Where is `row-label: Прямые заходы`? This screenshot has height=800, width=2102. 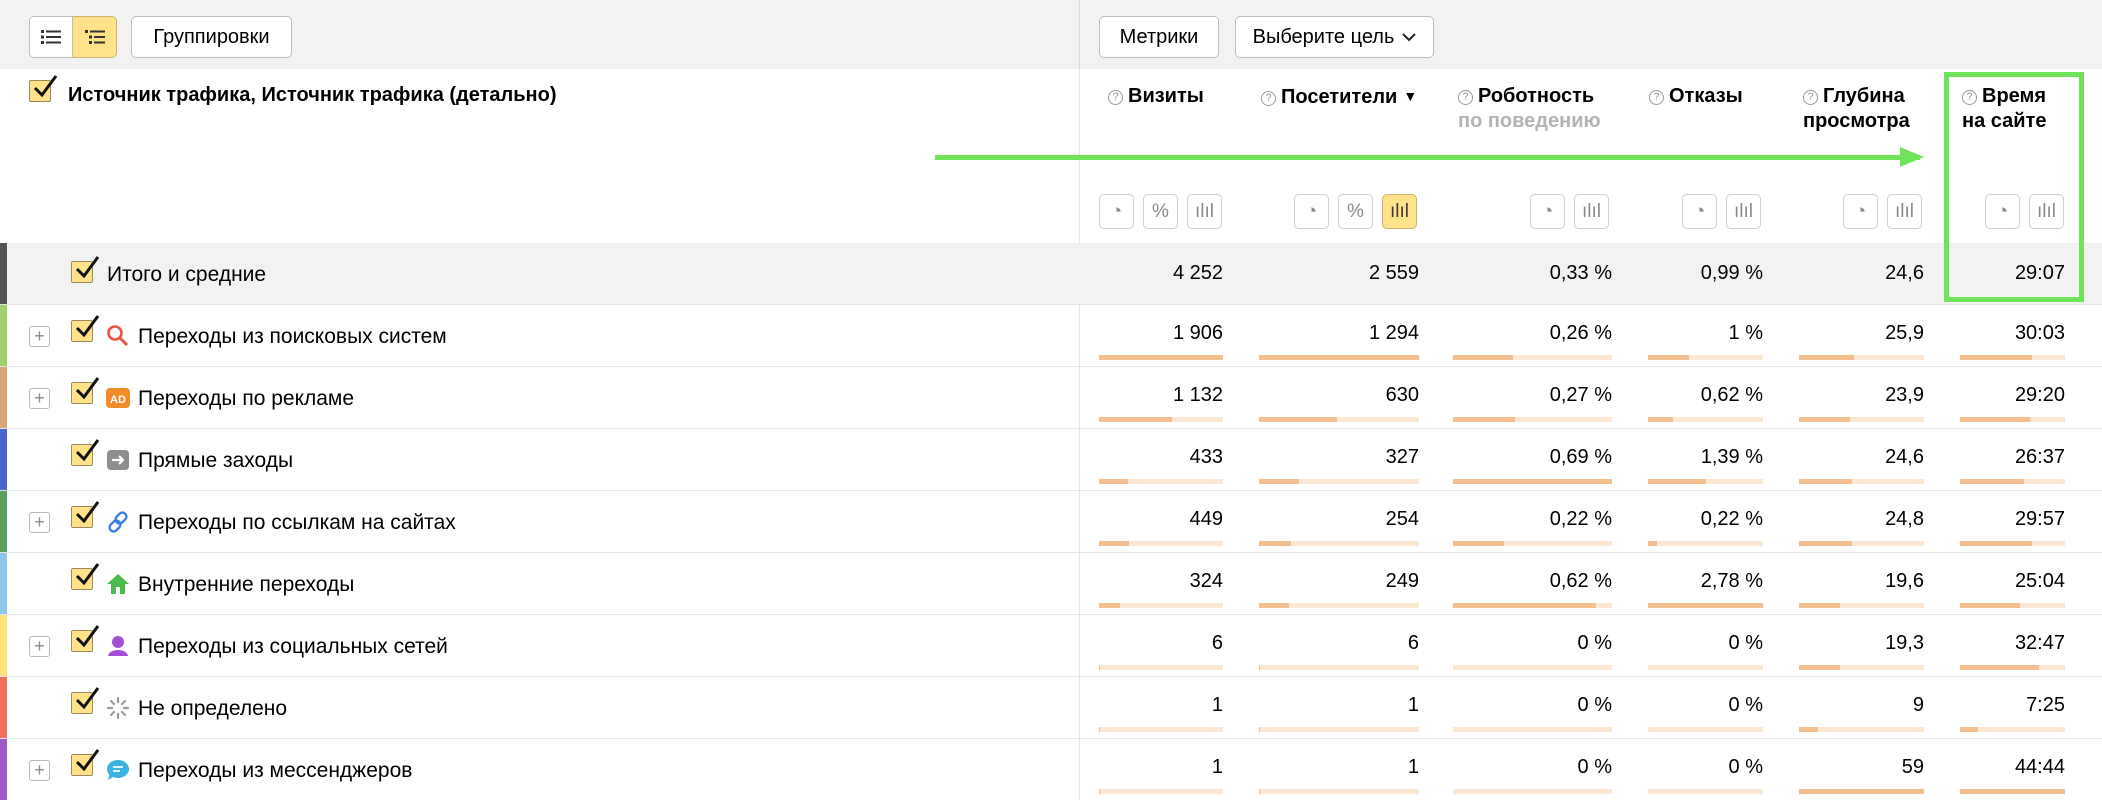 row-label: Прямые заходы is located at coordinates (215, 461).